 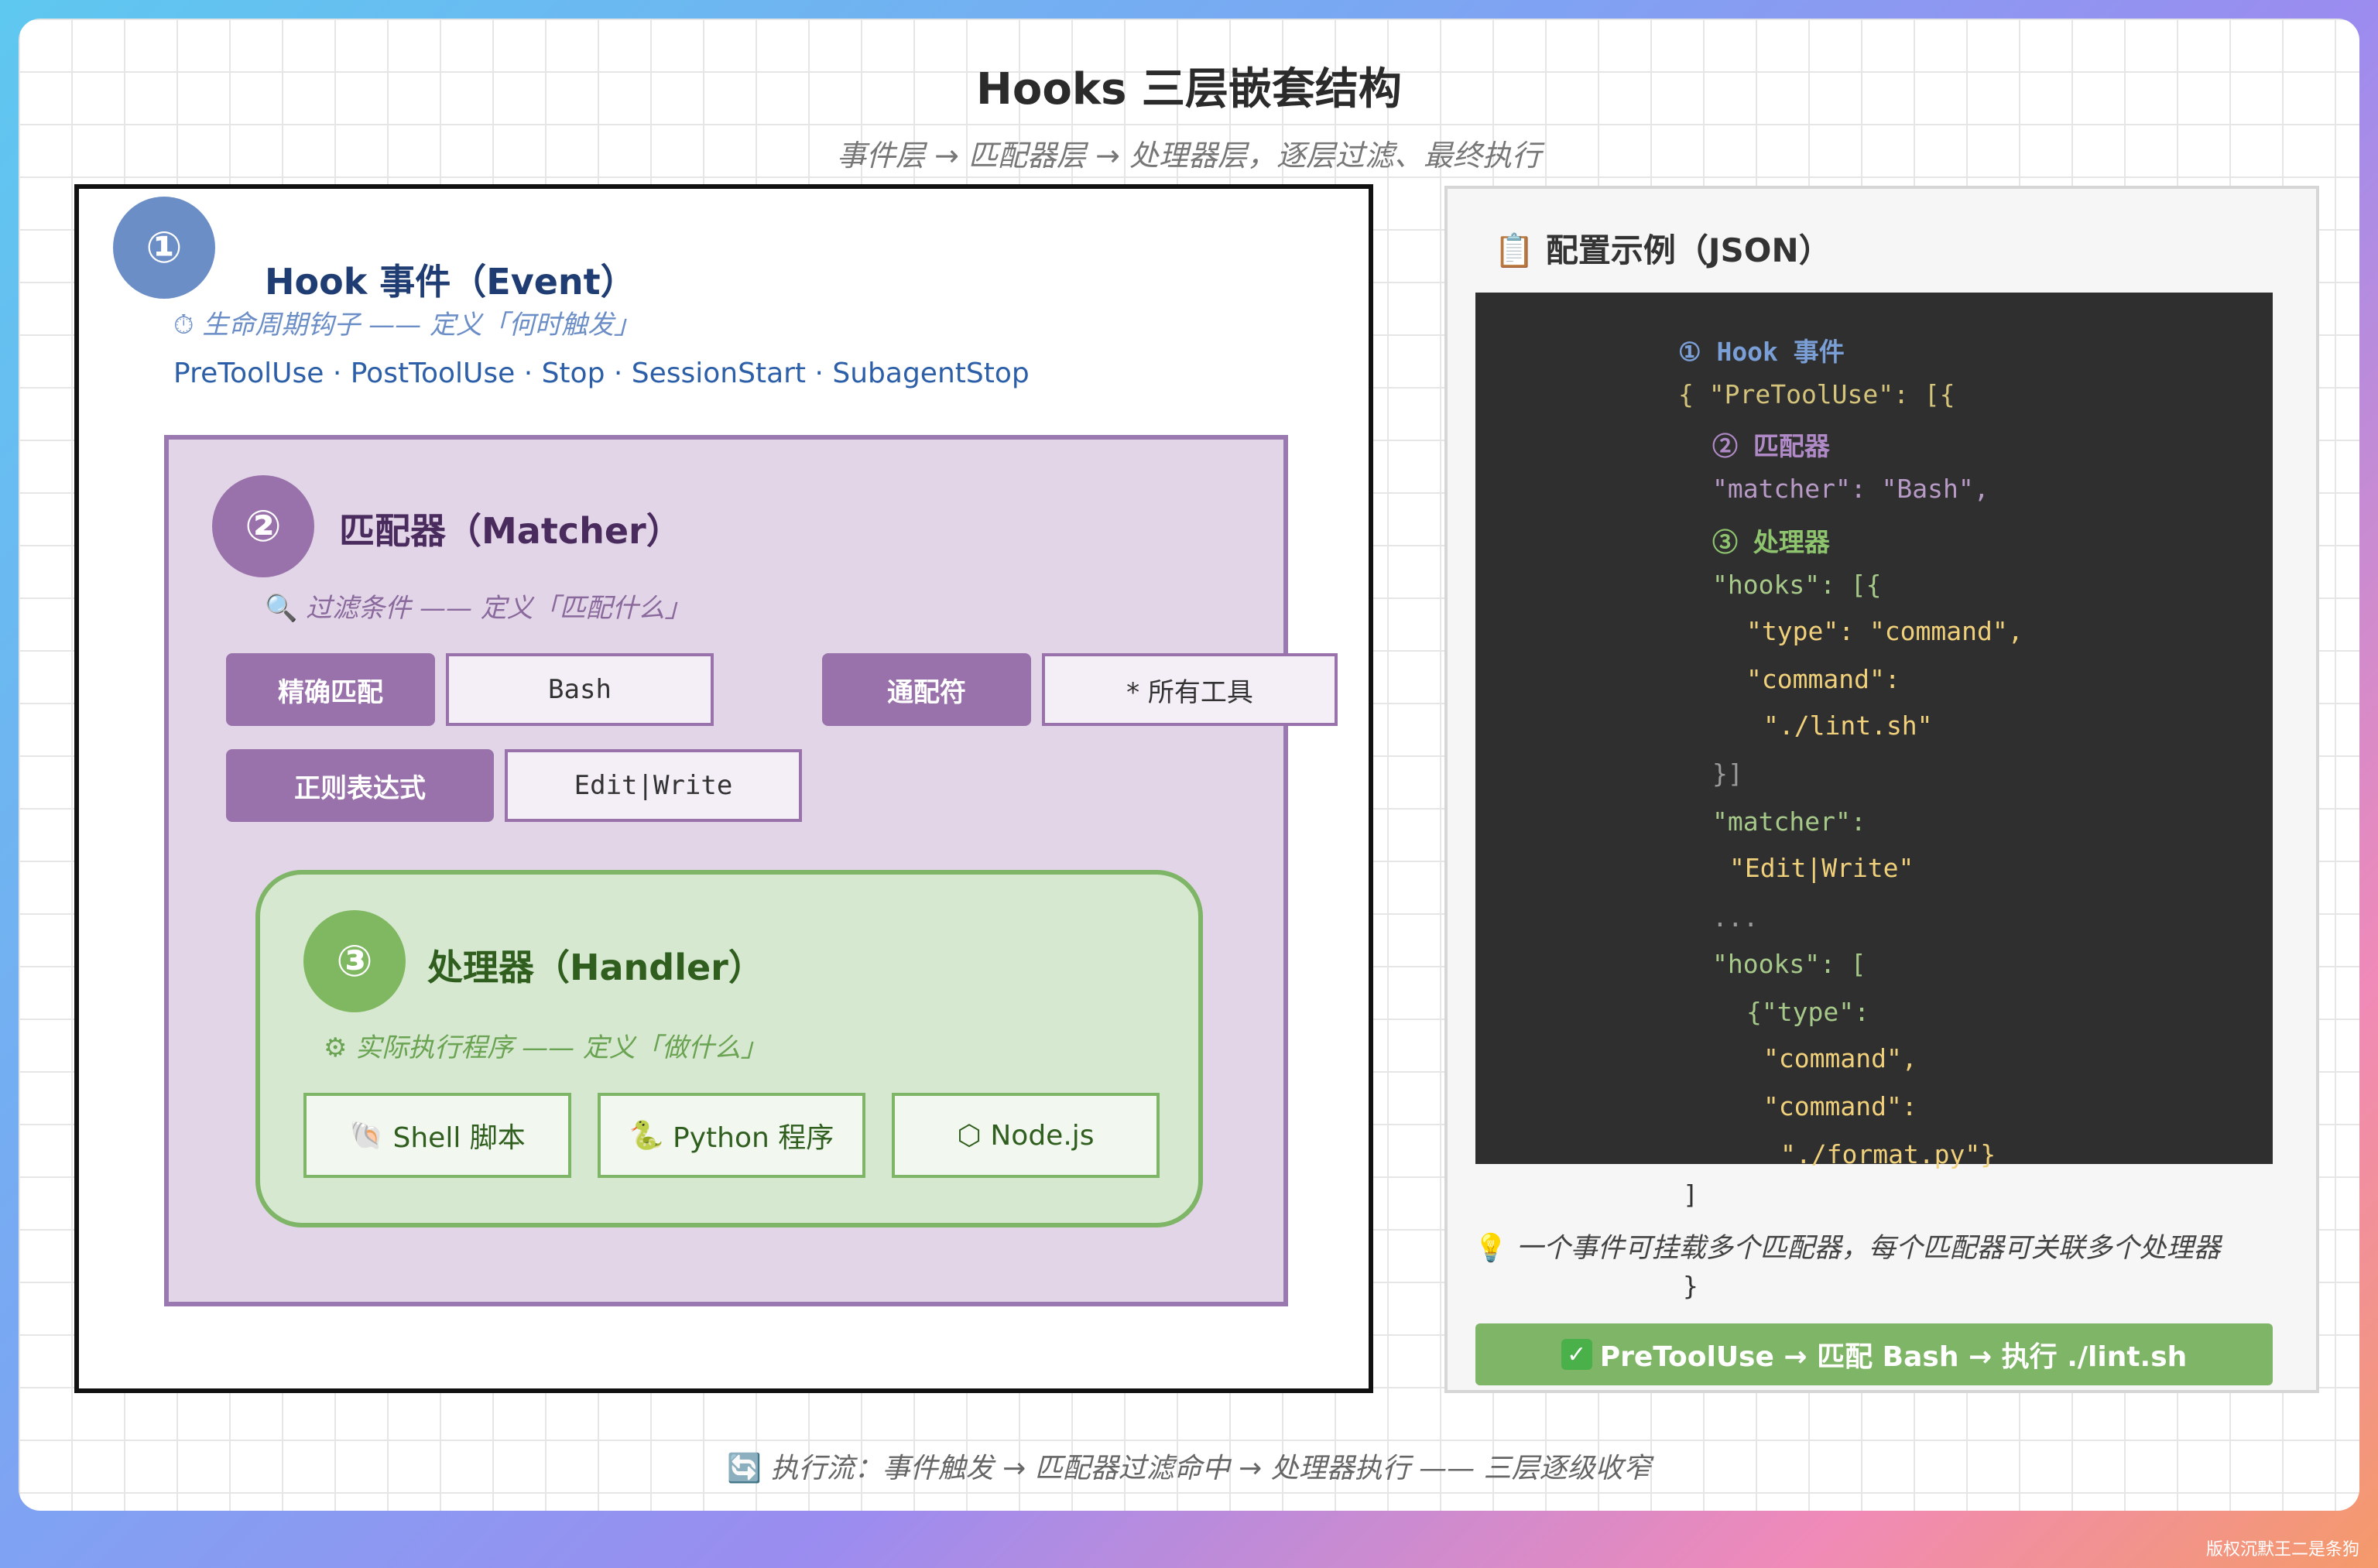 I want to click on hexagon-icon: ⬡, so click(x=969, y=1135).